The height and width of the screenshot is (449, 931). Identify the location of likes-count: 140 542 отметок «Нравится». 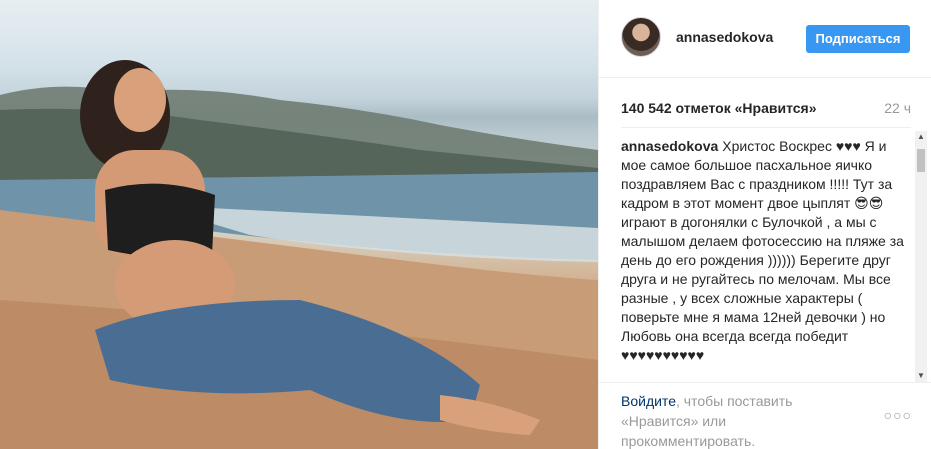
(719, 108).